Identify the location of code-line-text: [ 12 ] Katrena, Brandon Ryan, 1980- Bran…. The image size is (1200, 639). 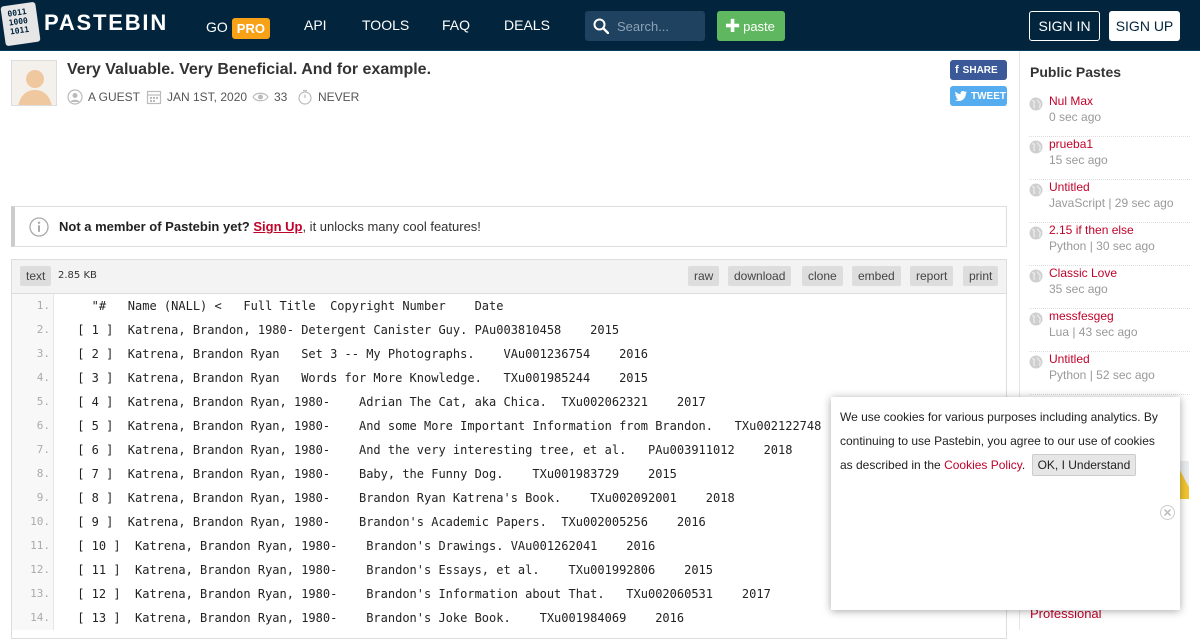
(420, 594).